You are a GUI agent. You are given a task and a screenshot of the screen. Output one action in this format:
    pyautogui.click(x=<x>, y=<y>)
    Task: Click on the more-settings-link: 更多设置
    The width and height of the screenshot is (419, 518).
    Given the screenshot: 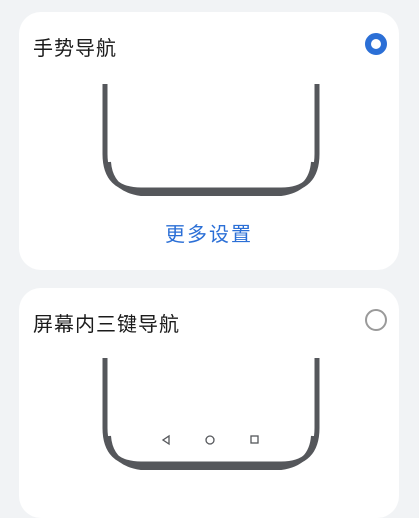 What is the action you would take?
    pyautogui.click(x=209, y=232)
    